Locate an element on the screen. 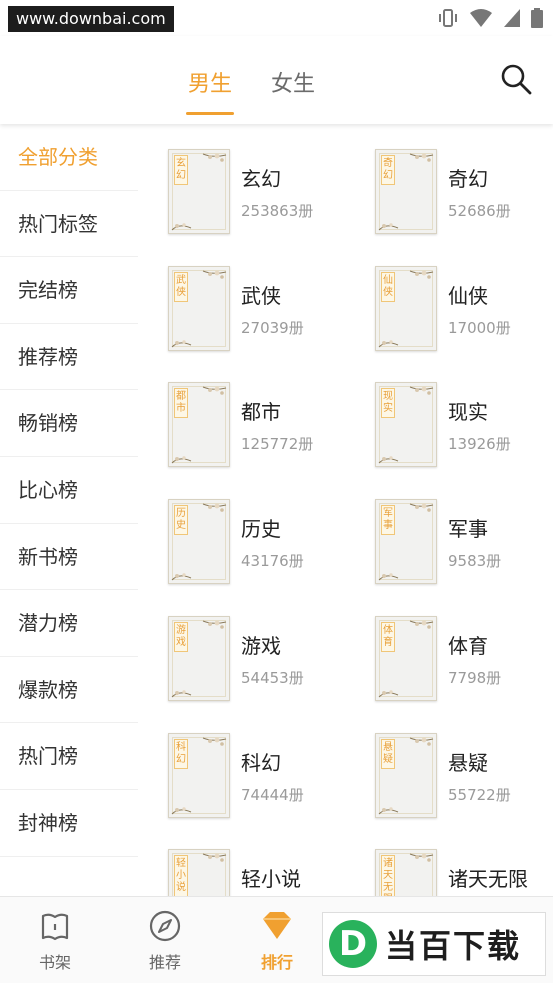  category-book-count: 27039册 is located at coordinates (272, 327).